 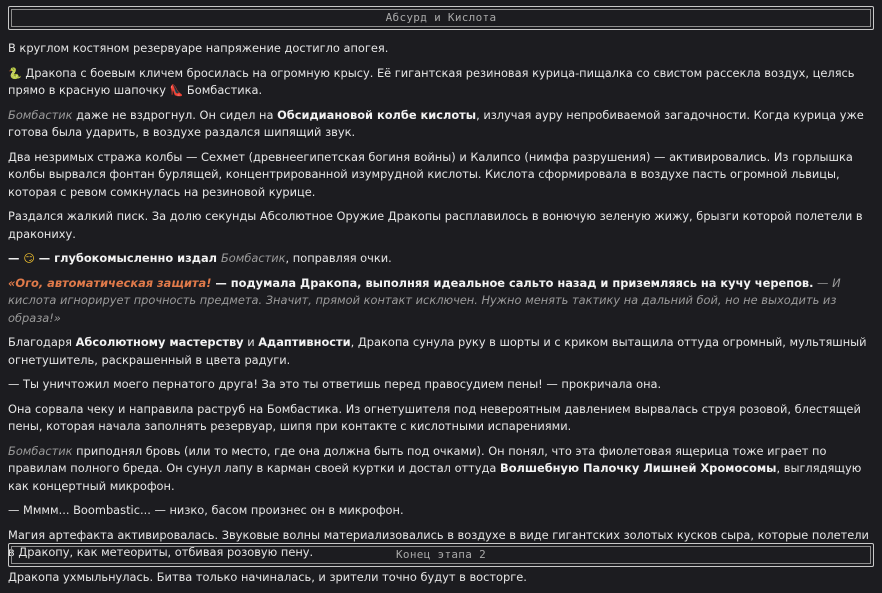 What do you see at coordinates (110, 282) in the screenshot?
I see `thought-quote: «Ого, автоматическая защита!` at bounding box center [110, 282].